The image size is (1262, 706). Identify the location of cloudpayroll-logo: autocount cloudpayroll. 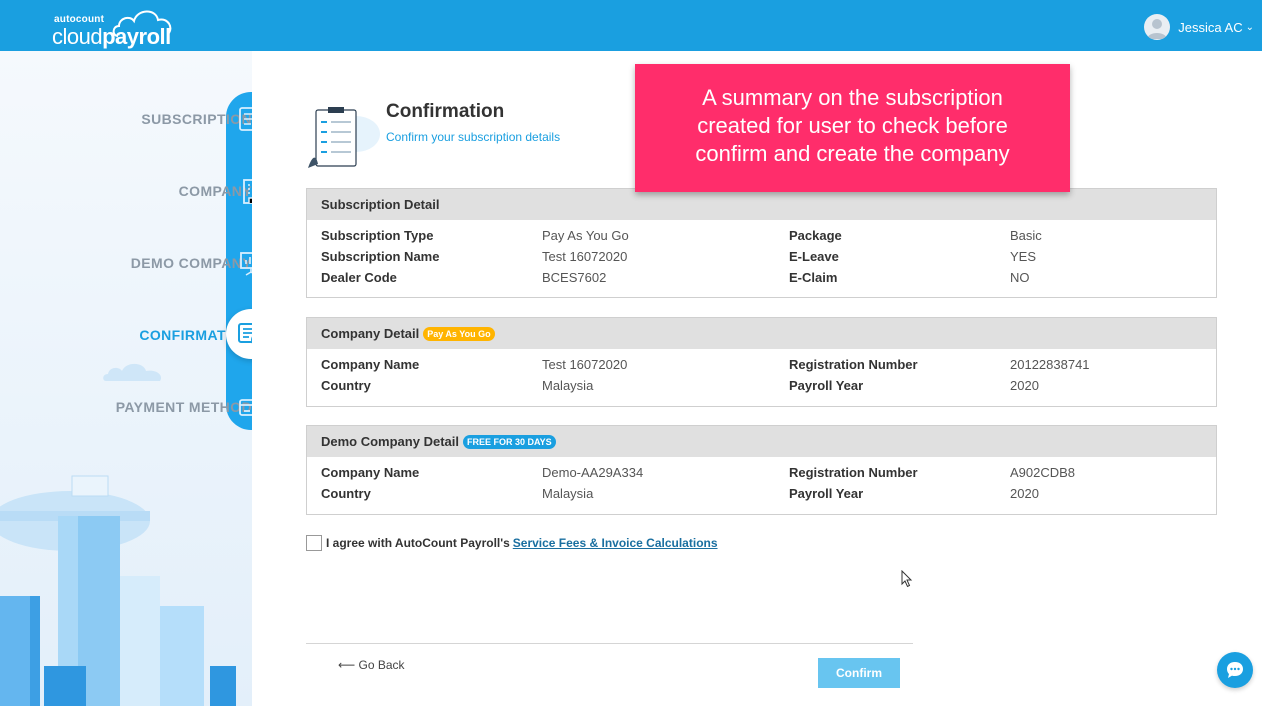
(122, 27).